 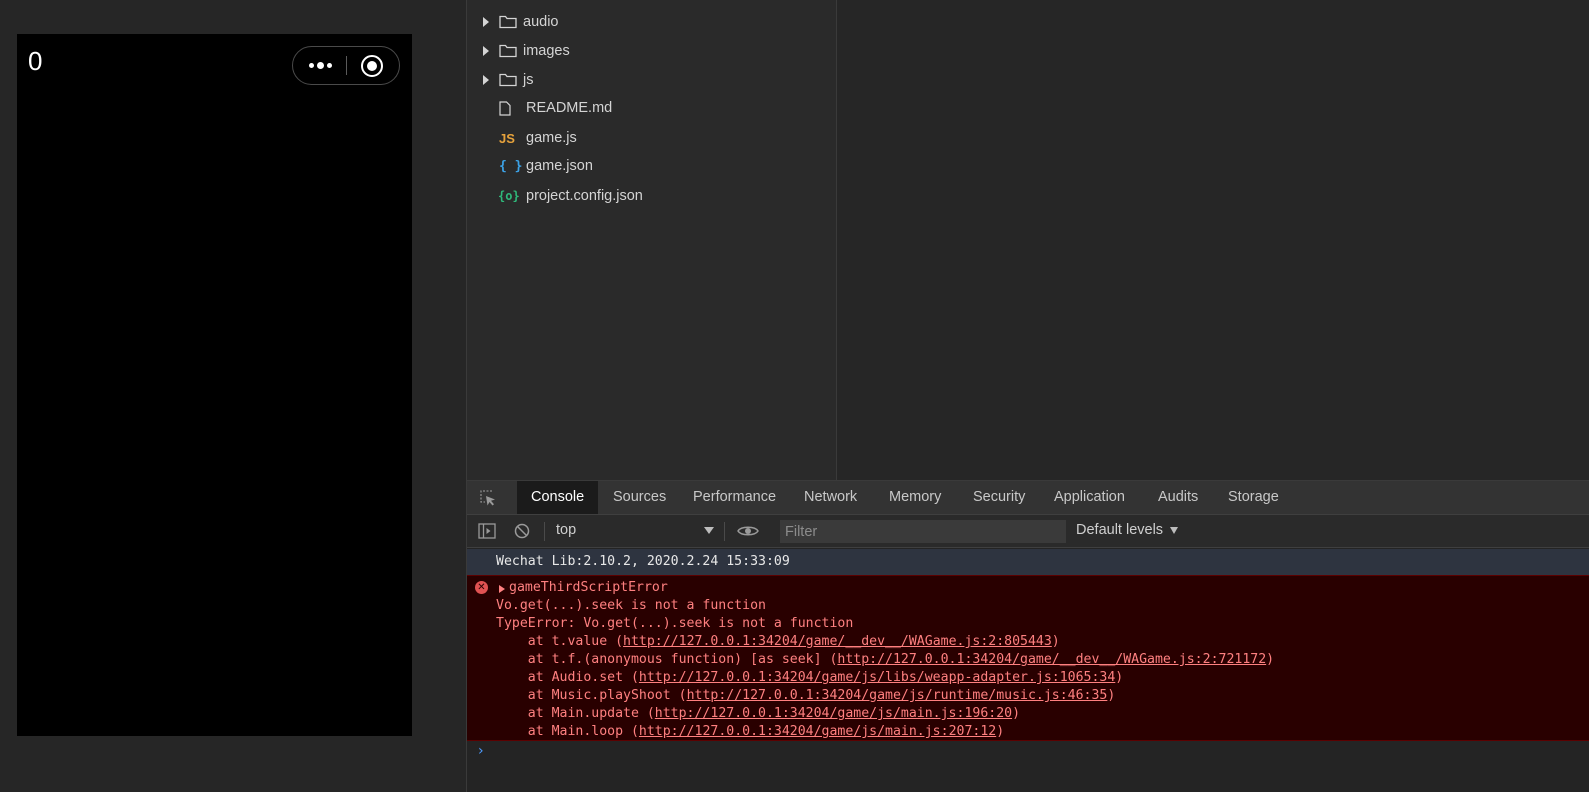 What do you see at coordinates (923, 531) in the screenshot?
I see `console-filter-input` at bounding box center [923, 531].